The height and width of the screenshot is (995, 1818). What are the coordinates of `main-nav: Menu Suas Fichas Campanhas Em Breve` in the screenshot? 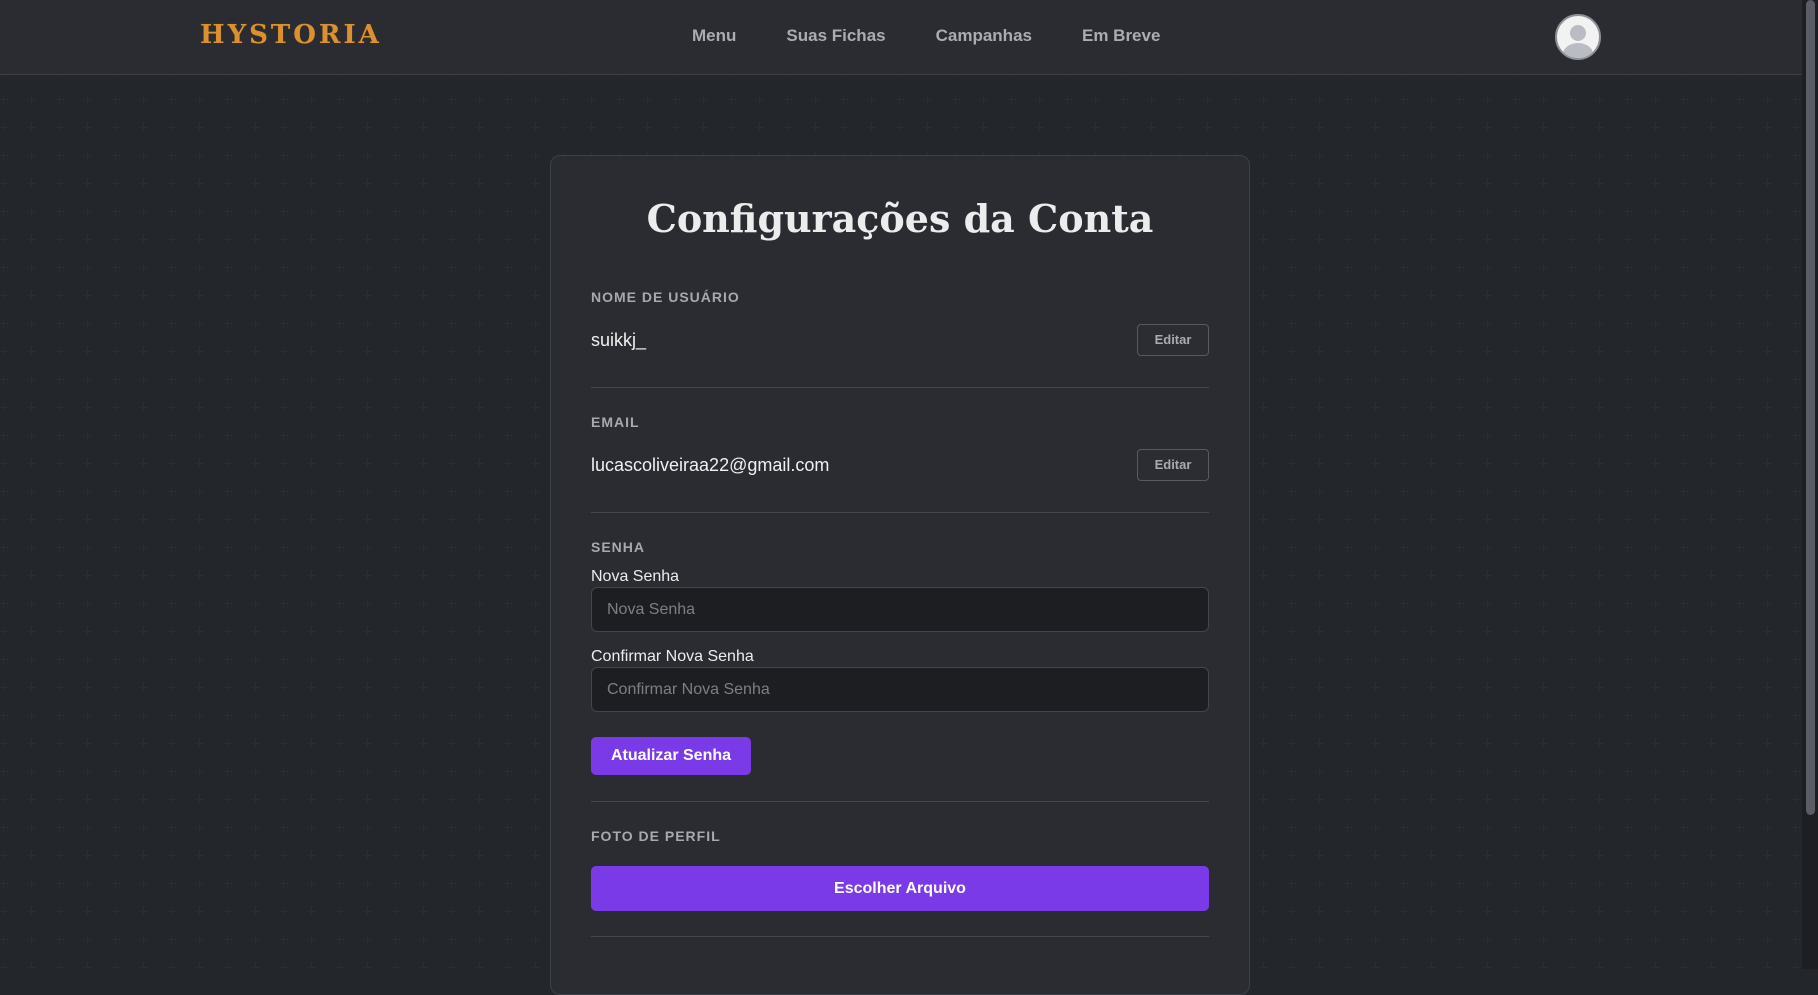 It's located at (951, 36).